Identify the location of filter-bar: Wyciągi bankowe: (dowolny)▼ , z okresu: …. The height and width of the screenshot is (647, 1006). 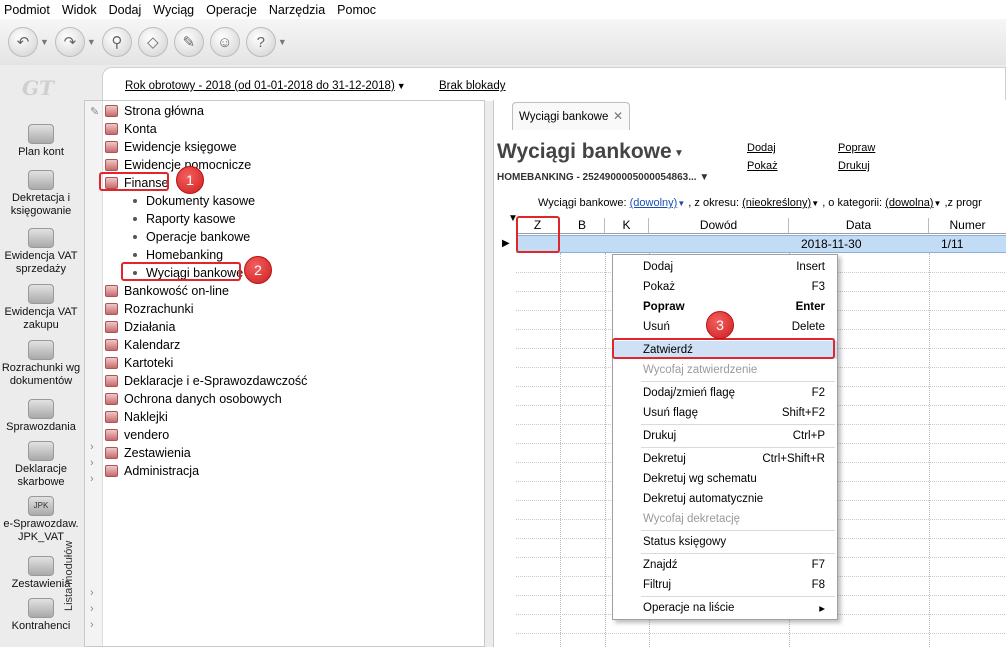
(760, 203).